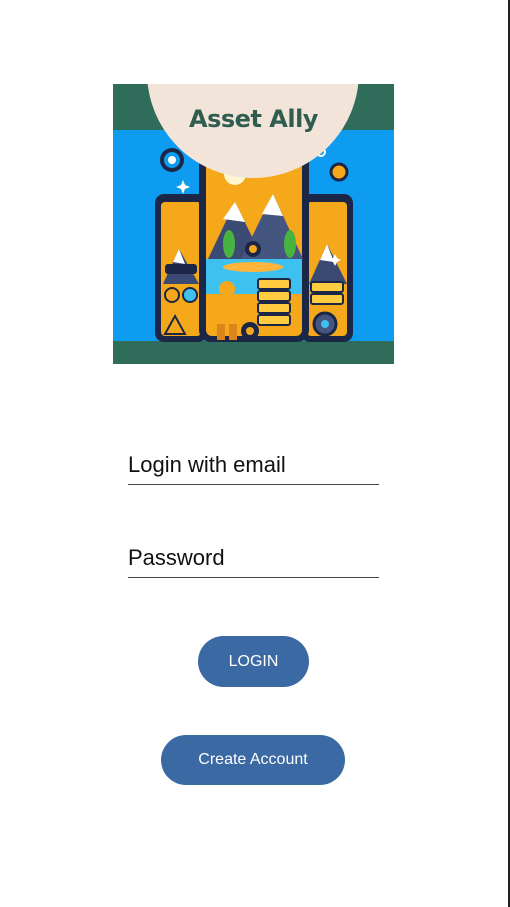 The height and width of the screenshot is (907, 510). I want to click on password-field, so click(253, 561).